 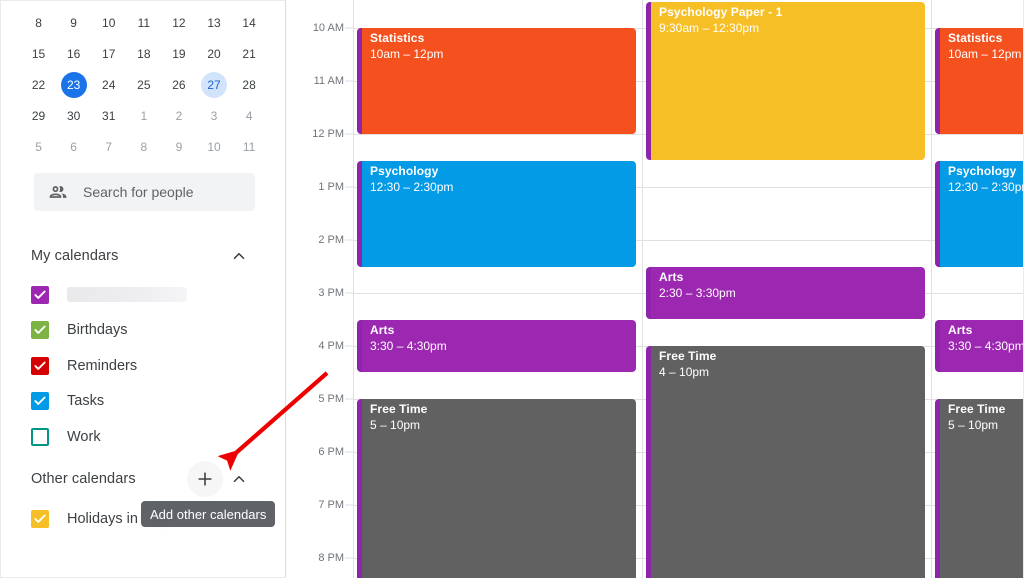 What do you see at coordinates (213, 22) in the screenshot?
I see `mini-calendar-day: 13` at bounding box center [213, 22].